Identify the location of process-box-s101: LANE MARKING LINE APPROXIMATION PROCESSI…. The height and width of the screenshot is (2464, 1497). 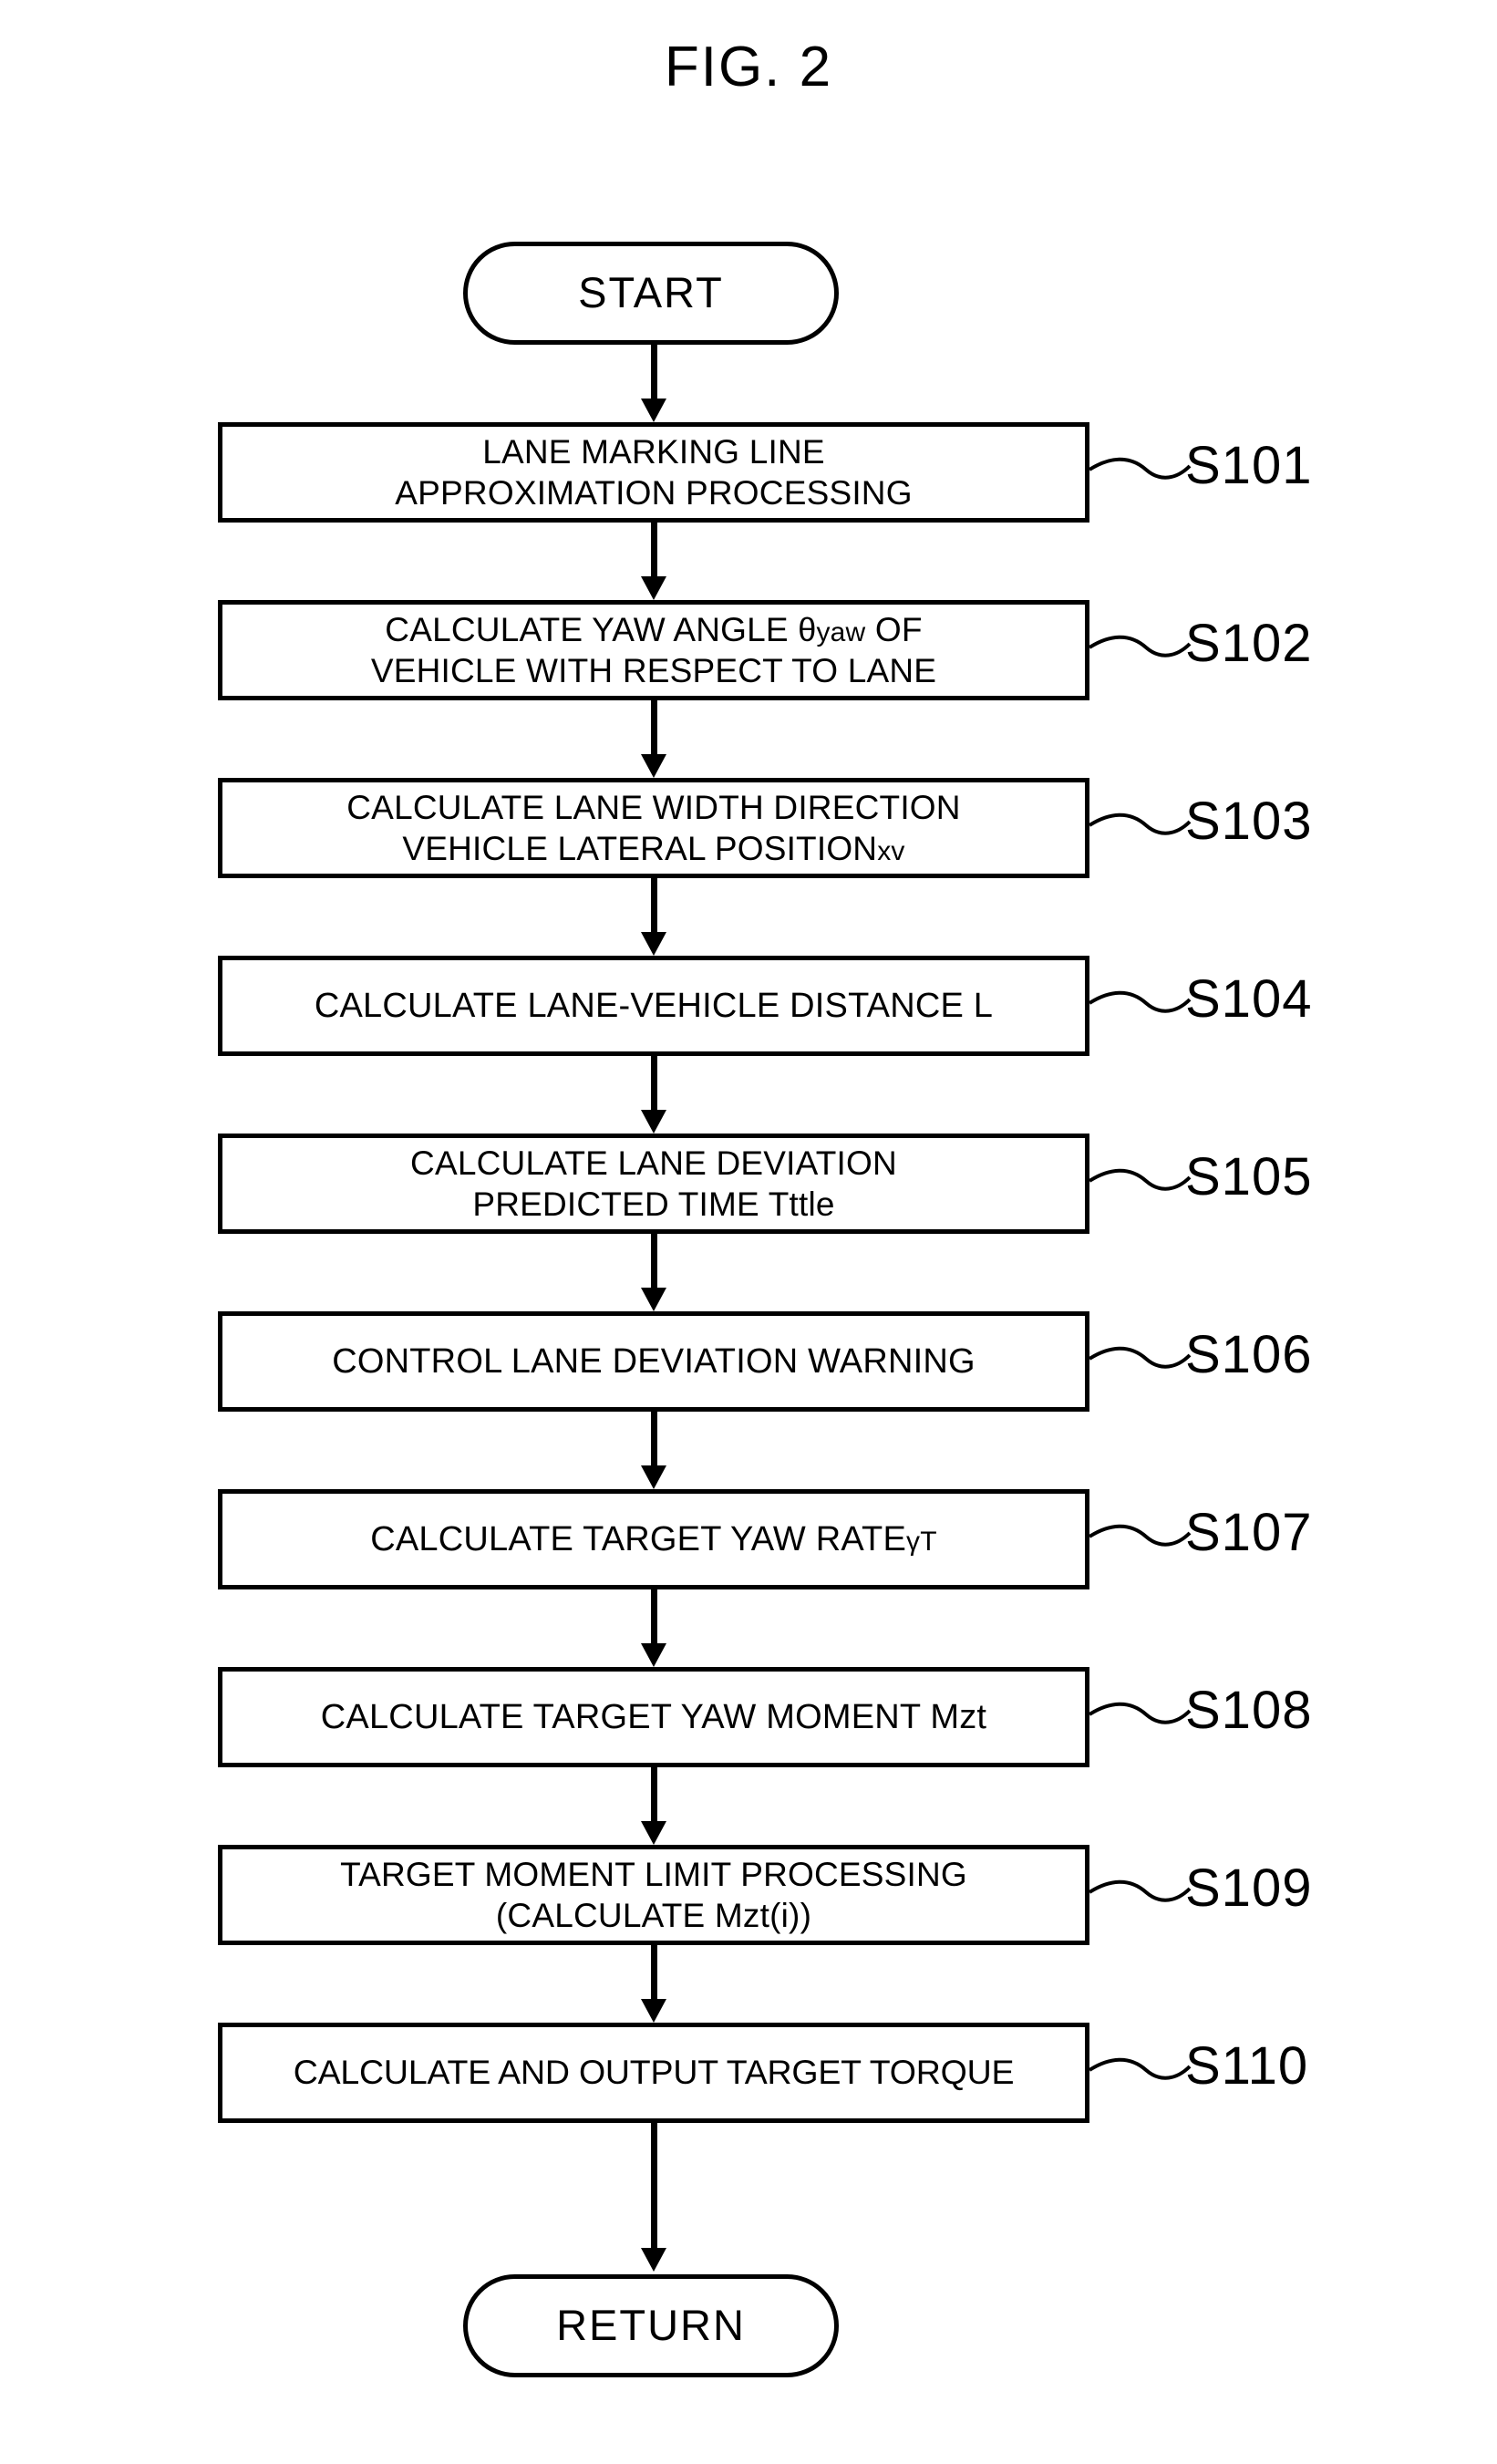
(653, 473).